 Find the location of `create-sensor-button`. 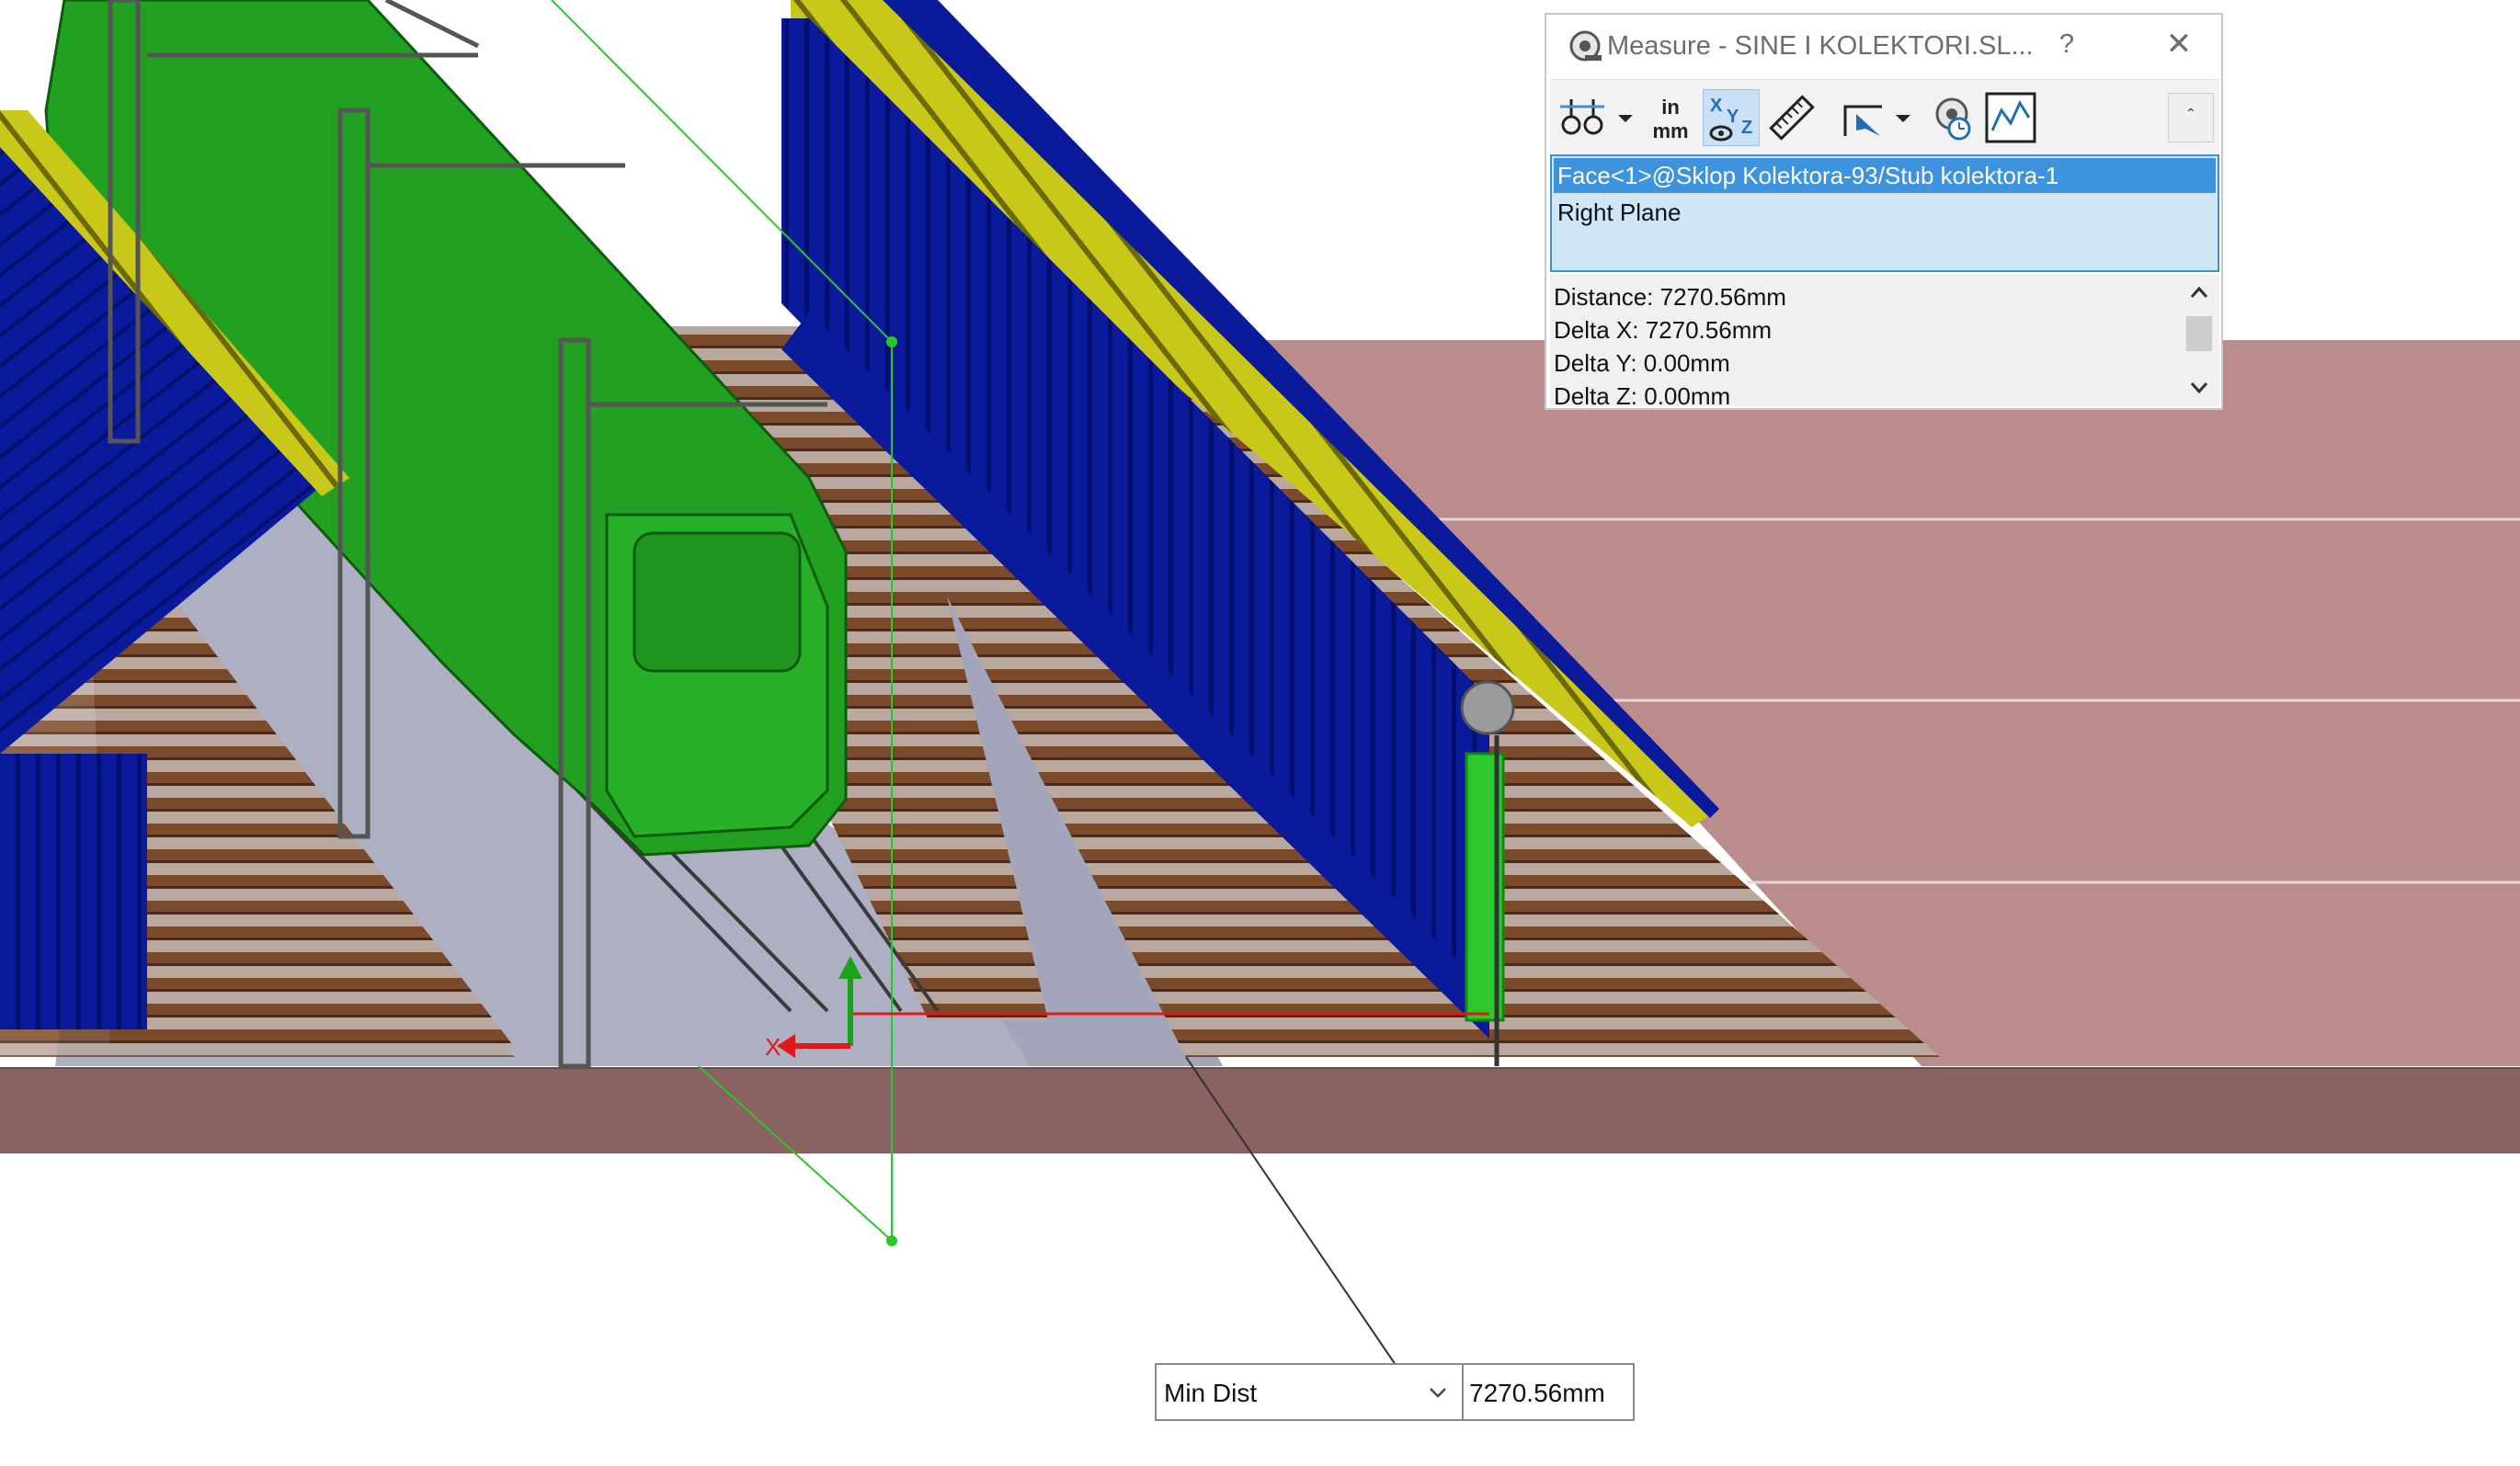

create-sensor-button is located at coordinates (2010, 117).